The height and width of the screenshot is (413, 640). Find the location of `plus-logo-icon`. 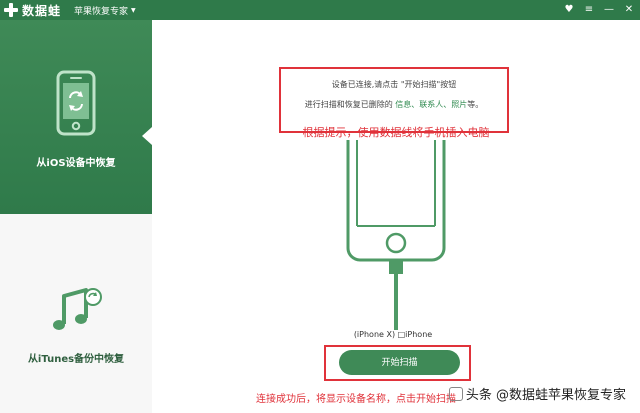

plus-logo-icon is located at coordinates (11, 10).